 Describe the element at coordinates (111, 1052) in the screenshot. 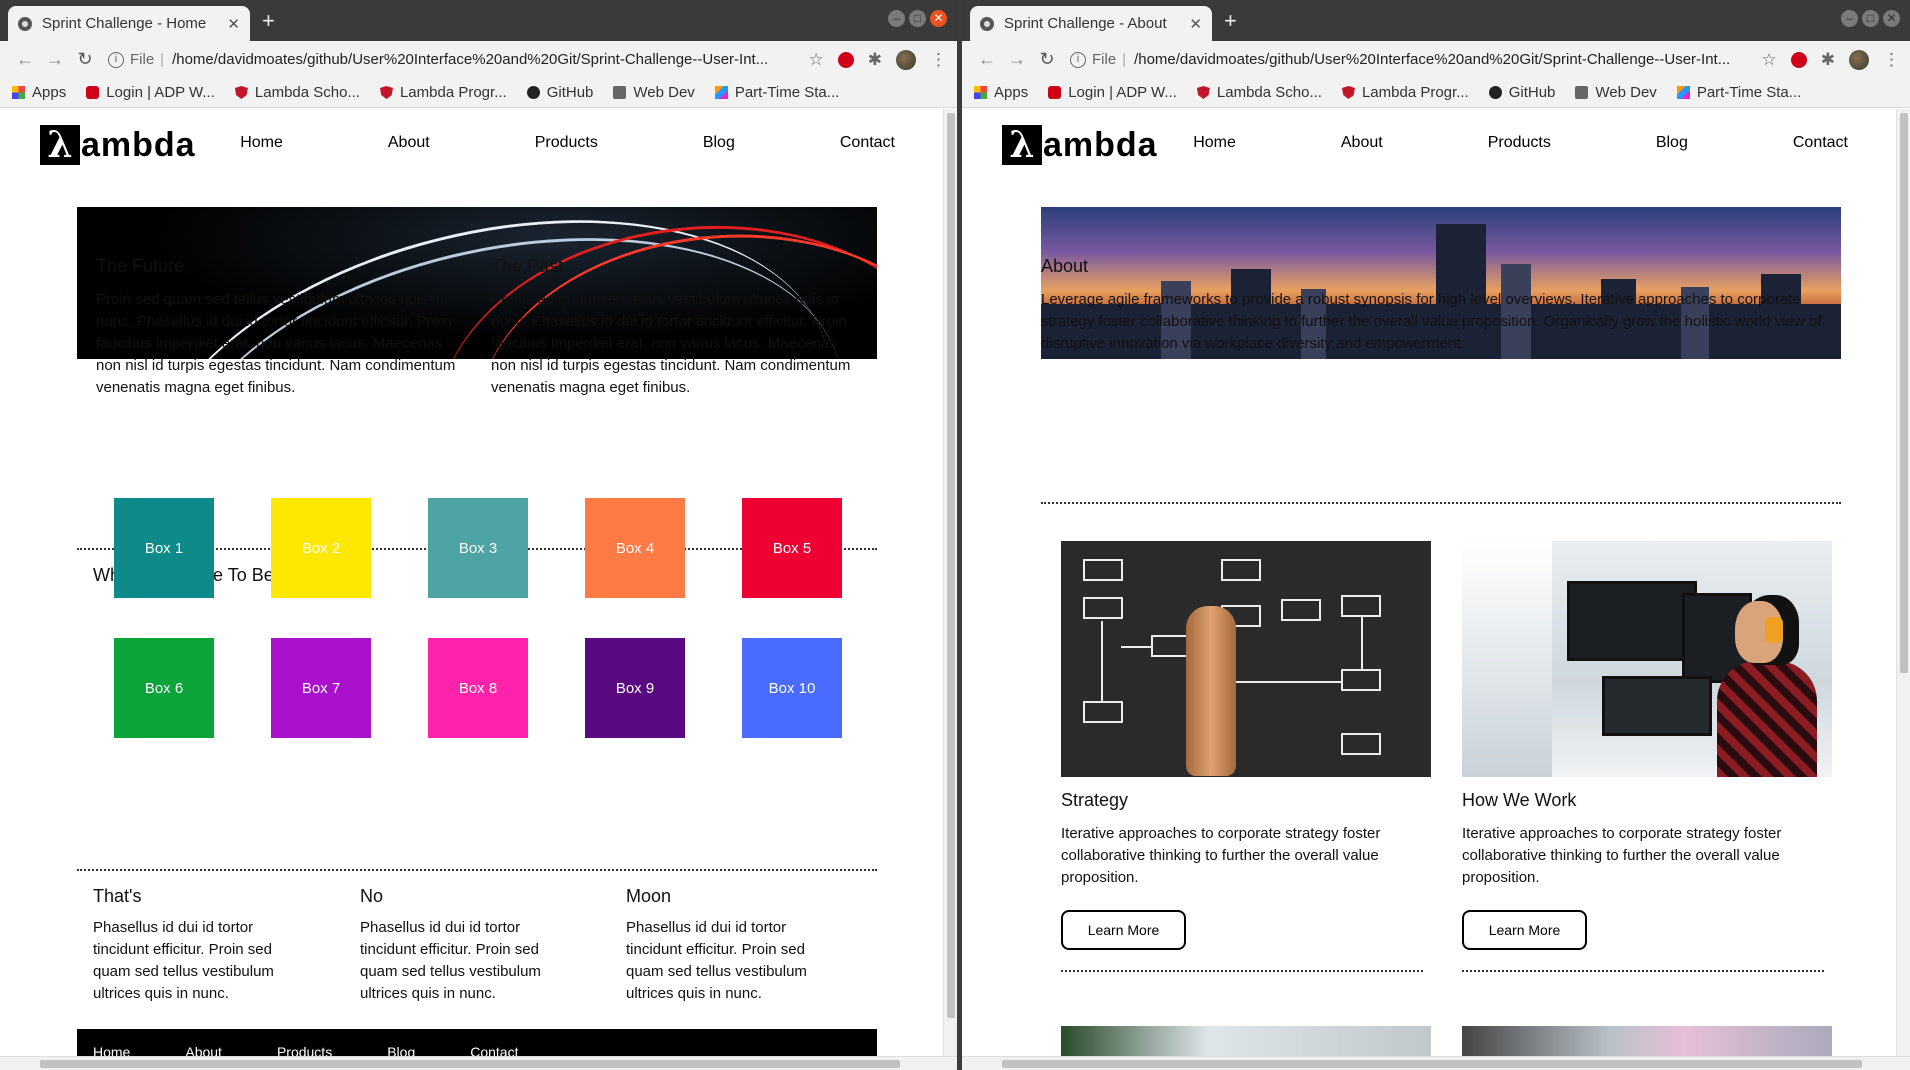

I see `footer-link-home: Home` at that location.